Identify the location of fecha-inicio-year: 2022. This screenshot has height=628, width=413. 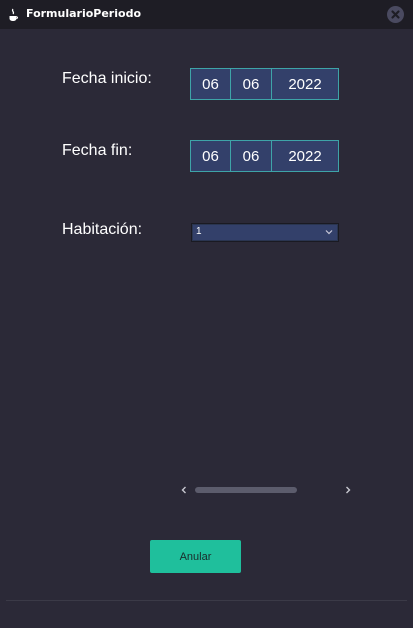
(305, 84).